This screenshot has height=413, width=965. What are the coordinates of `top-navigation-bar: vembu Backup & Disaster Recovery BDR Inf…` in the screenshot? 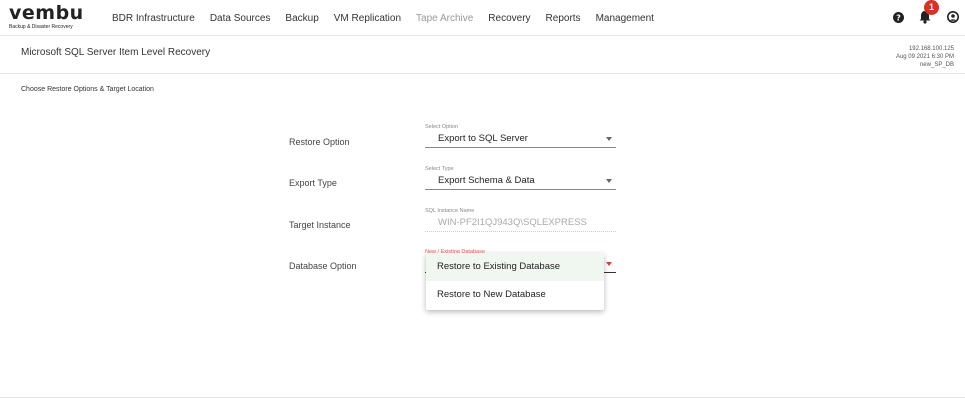 It's located at (482, 18).